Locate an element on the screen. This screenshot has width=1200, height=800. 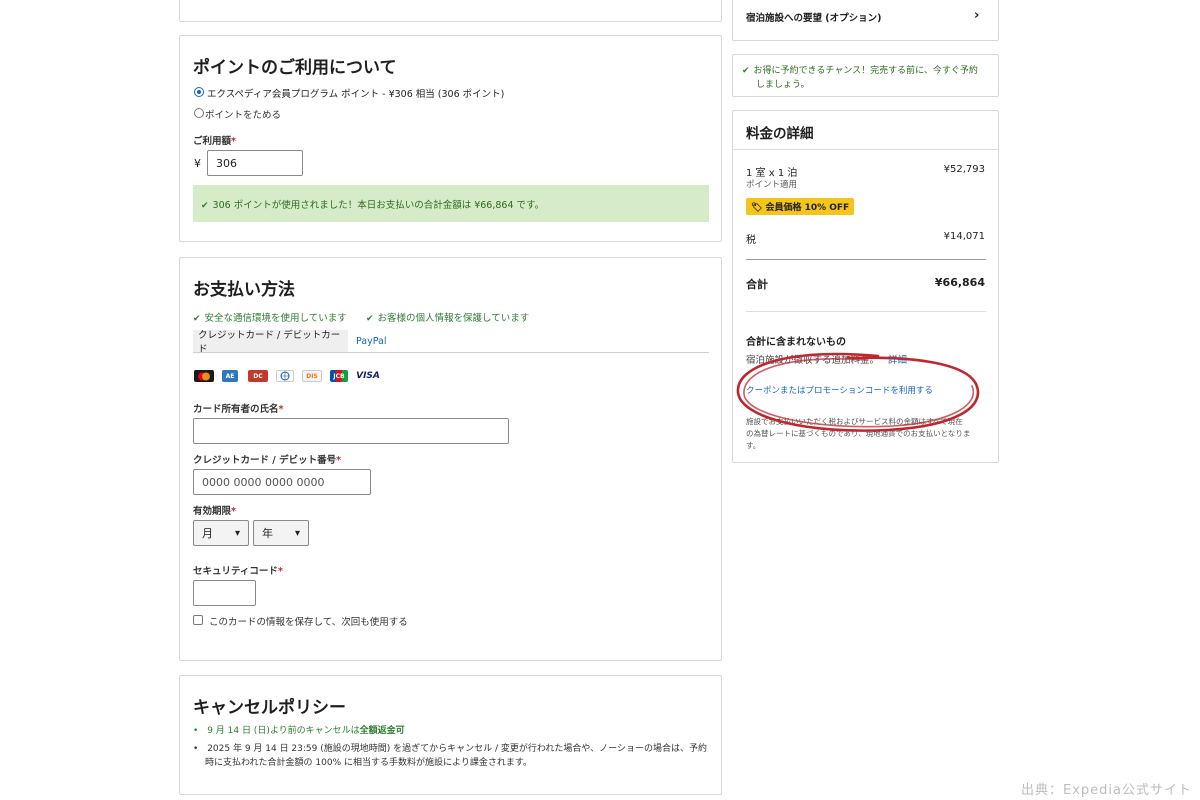
member-price-badge: 🏷 会員価格 10% OFF is located at coordinates (800, 206).